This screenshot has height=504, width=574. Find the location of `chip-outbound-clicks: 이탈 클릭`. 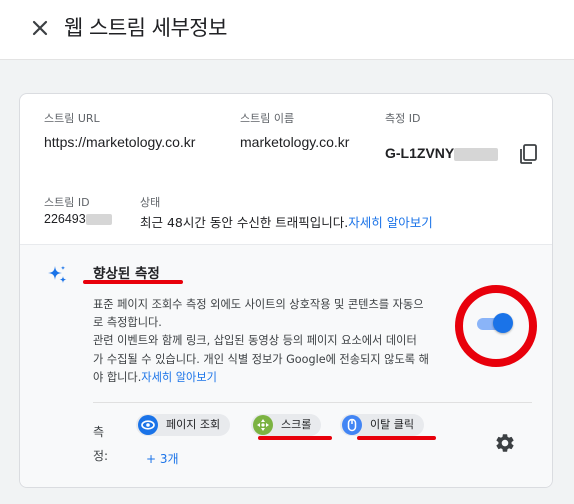

chip-outbound-clicks: 이탈 클릭 is located at coordinates (382, 425).